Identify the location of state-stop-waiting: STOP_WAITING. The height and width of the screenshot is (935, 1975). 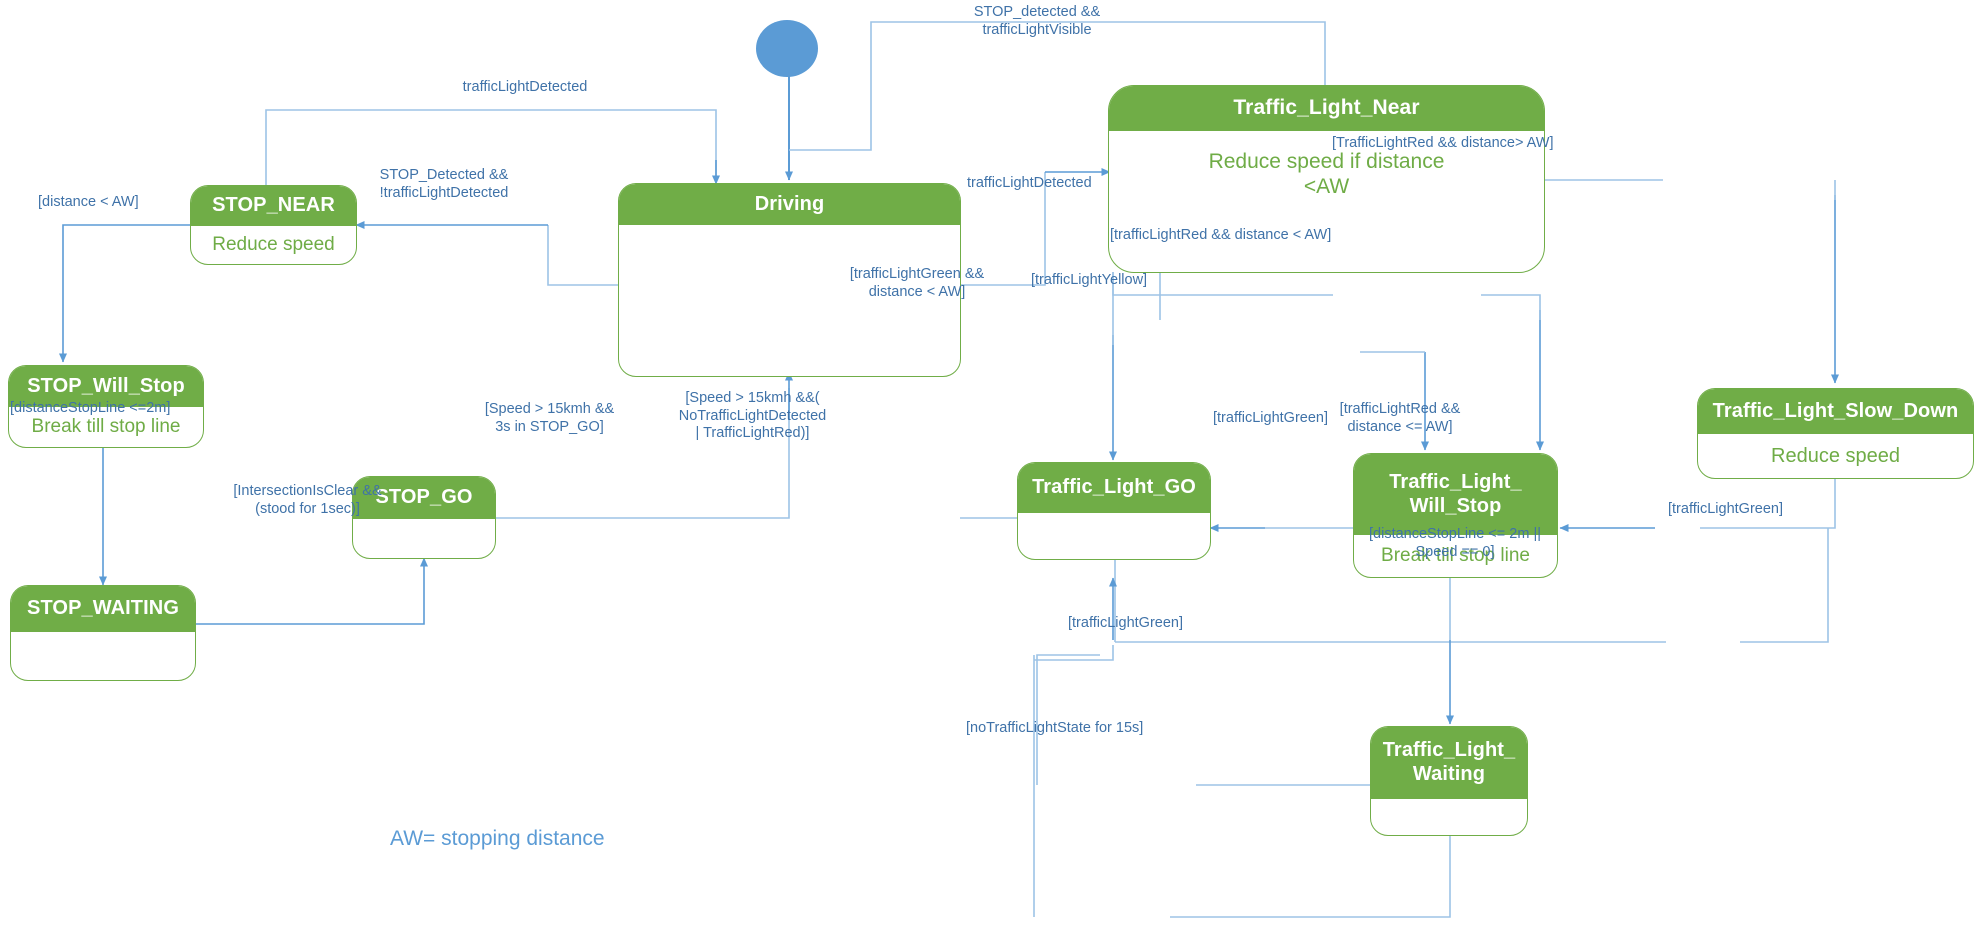
(103, 633).